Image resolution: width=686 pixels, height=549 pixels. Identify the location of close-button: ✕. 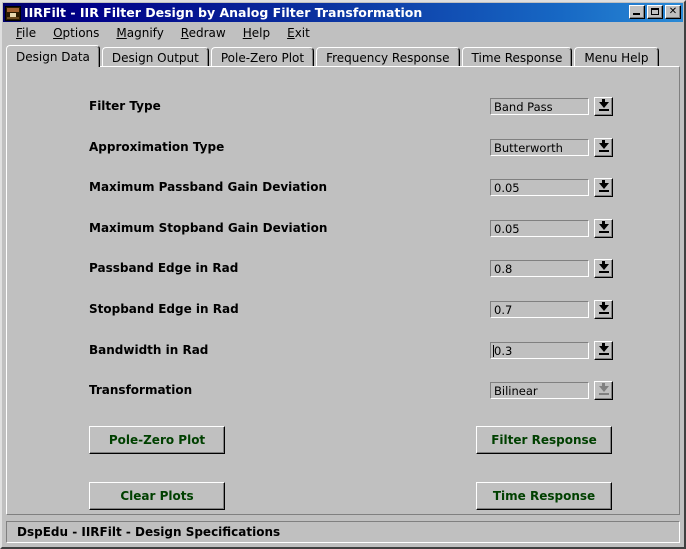
(673, 12).